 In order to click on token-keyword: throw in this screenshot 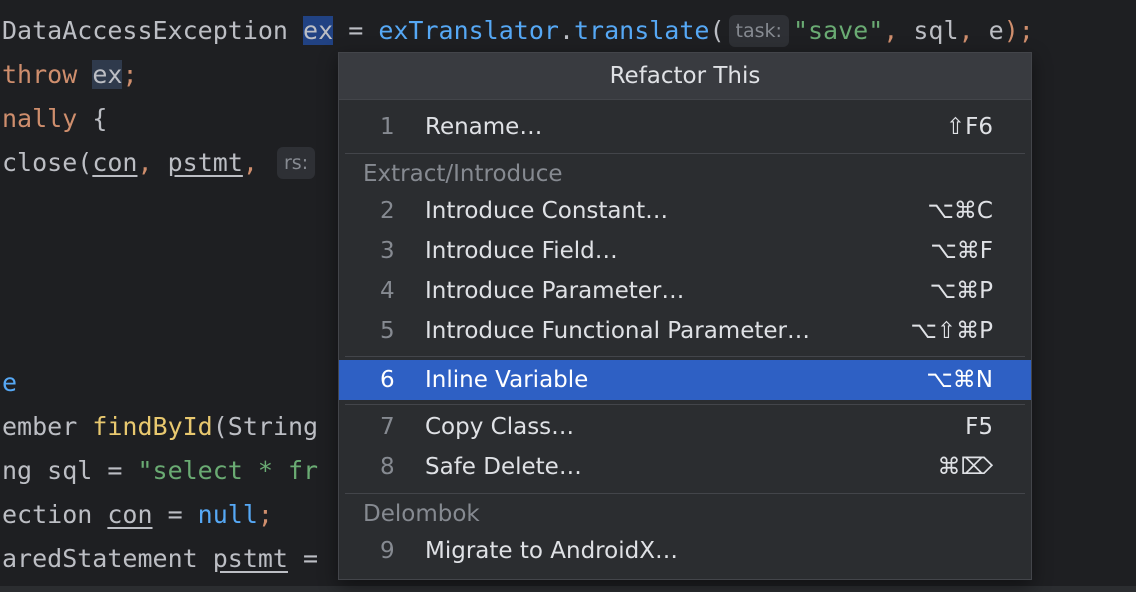, I will do `click(40, 74)`.